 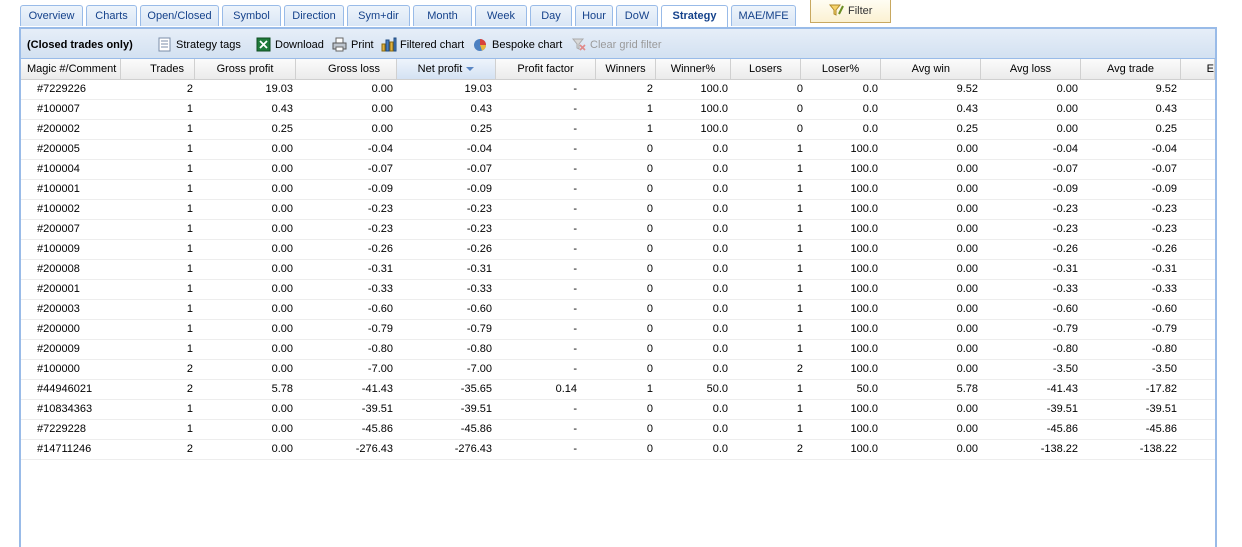 I want to click on table-cell-avg-loss: -0.33, so click(x=1065, y=289).